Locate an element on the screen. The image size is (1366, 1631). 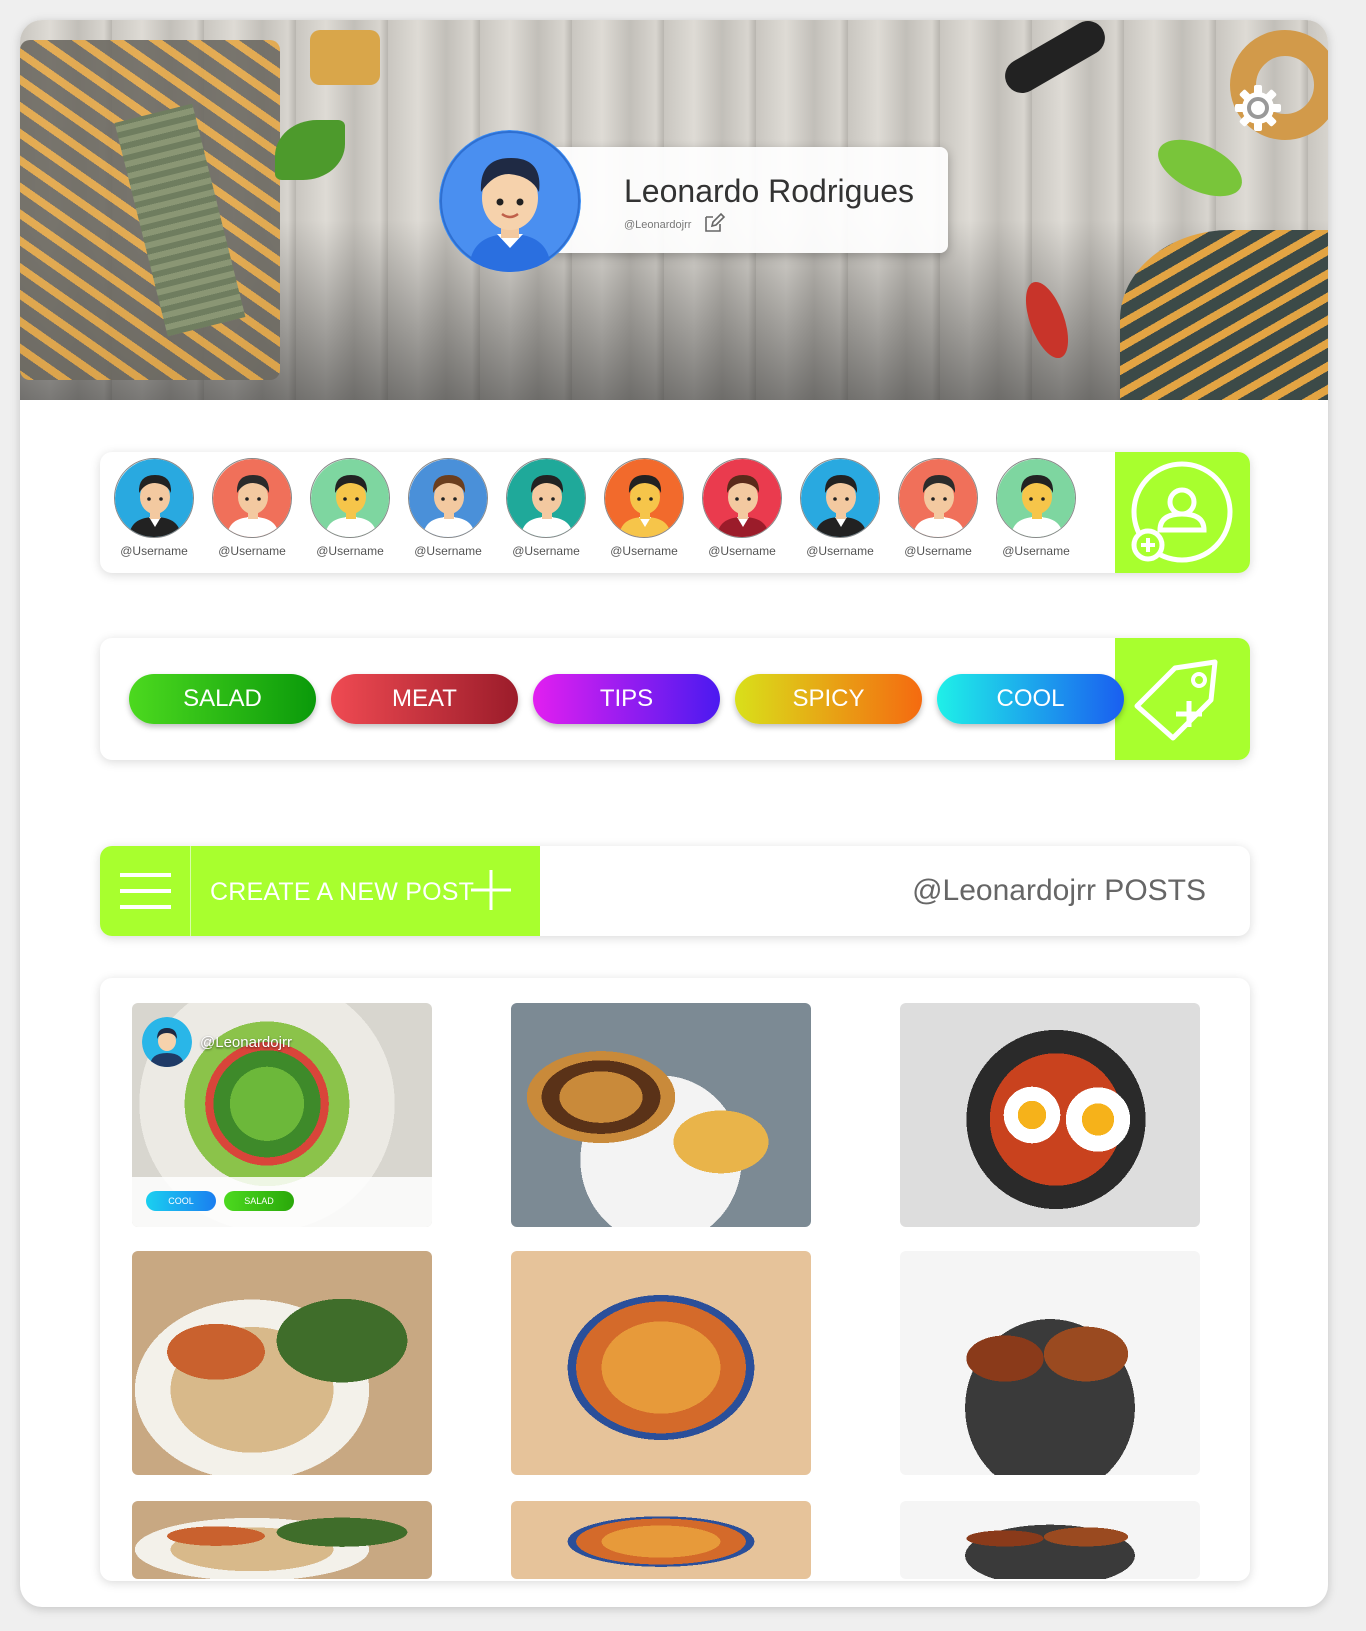
post-salad: @Leonardojrr COOL SALAD is located at coordinates (282, 1115).